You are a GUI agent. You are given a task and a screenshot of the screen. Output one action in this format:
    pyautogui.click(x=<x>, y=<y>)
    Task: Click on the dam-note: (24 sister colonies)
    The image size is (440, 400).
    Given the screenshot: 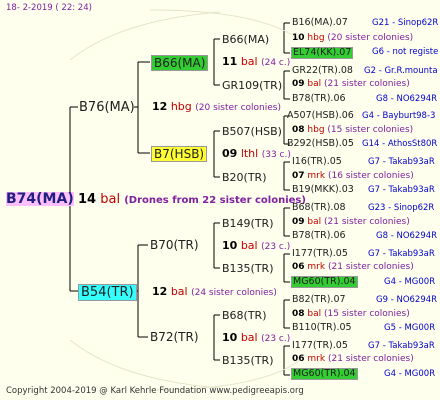 What is the action you would take?
    pyautogui.click(x=234, y=293)
    